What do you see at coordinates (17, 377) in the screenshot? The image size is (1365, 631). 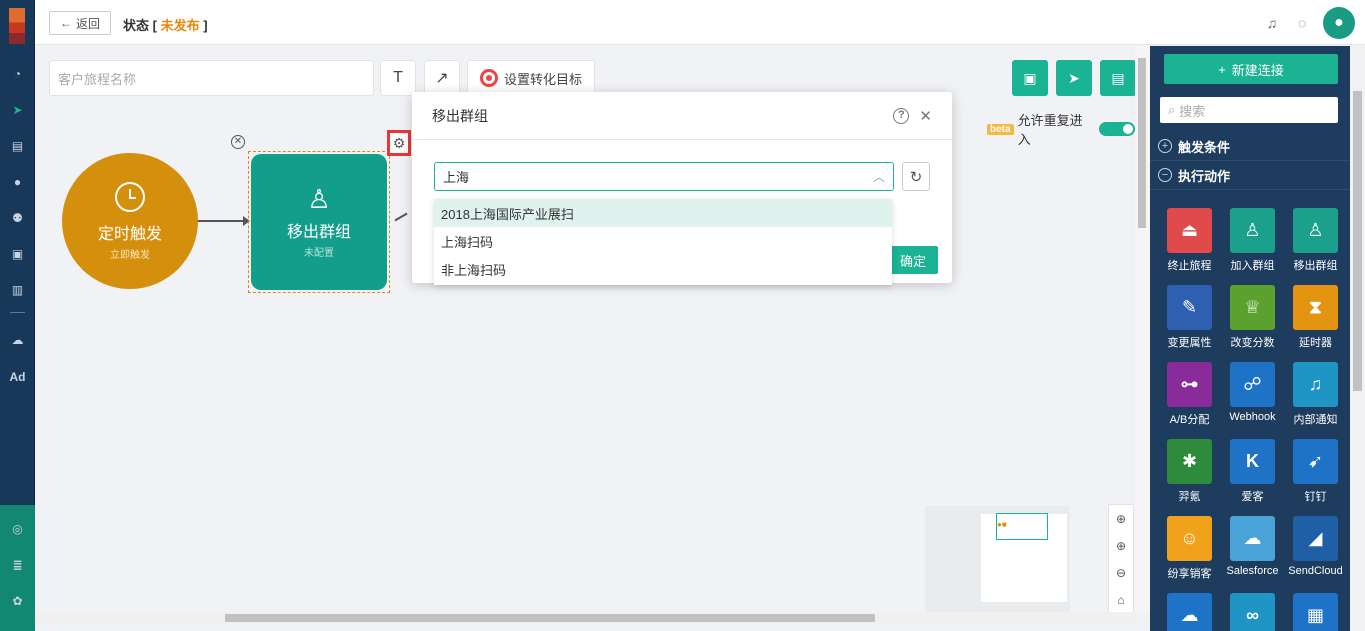 I see `ad-icon: Ad` at bounding box center [17, 377].